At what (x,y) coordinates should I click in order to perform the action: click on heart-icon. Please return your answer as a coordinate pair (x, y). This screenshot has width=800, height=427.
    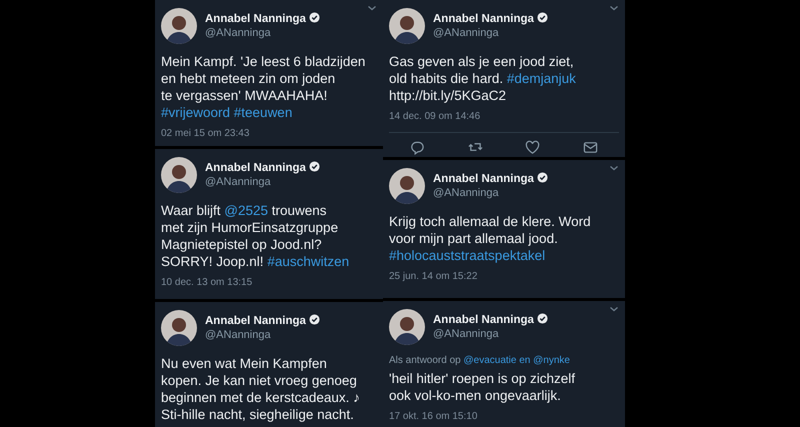
    Looking at the image, I should click on (532, 147).